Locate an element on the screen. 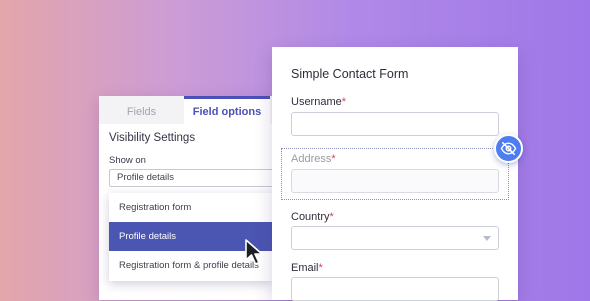 The height and width of the screenshot is (301, 590). country-label-text: Country is located at coordinates (310, 217).